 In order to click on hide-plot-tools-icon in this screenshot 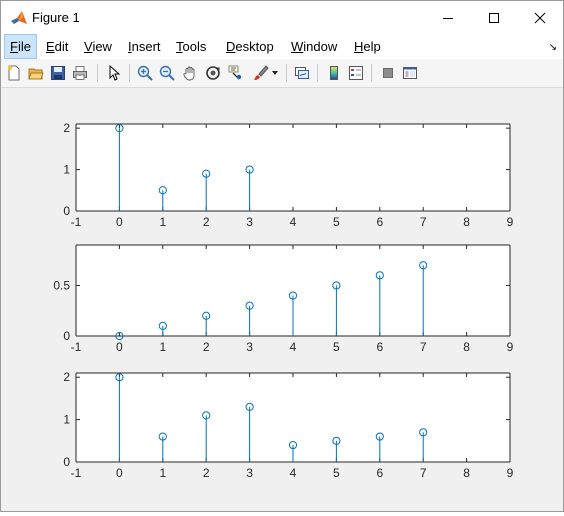, I will do `click(388, 73)`.